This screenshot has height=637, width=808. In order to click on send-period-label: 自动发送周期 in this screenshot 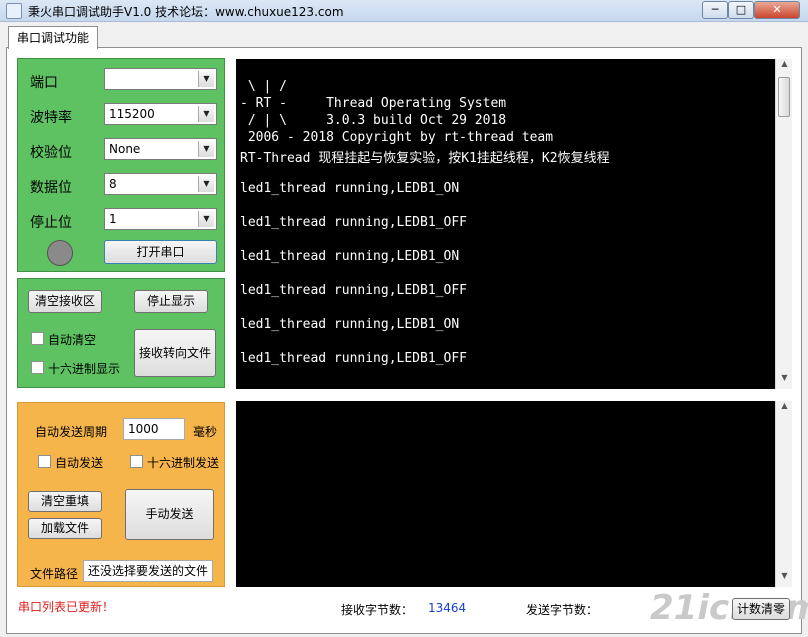, I will do `click(71, 432)`.